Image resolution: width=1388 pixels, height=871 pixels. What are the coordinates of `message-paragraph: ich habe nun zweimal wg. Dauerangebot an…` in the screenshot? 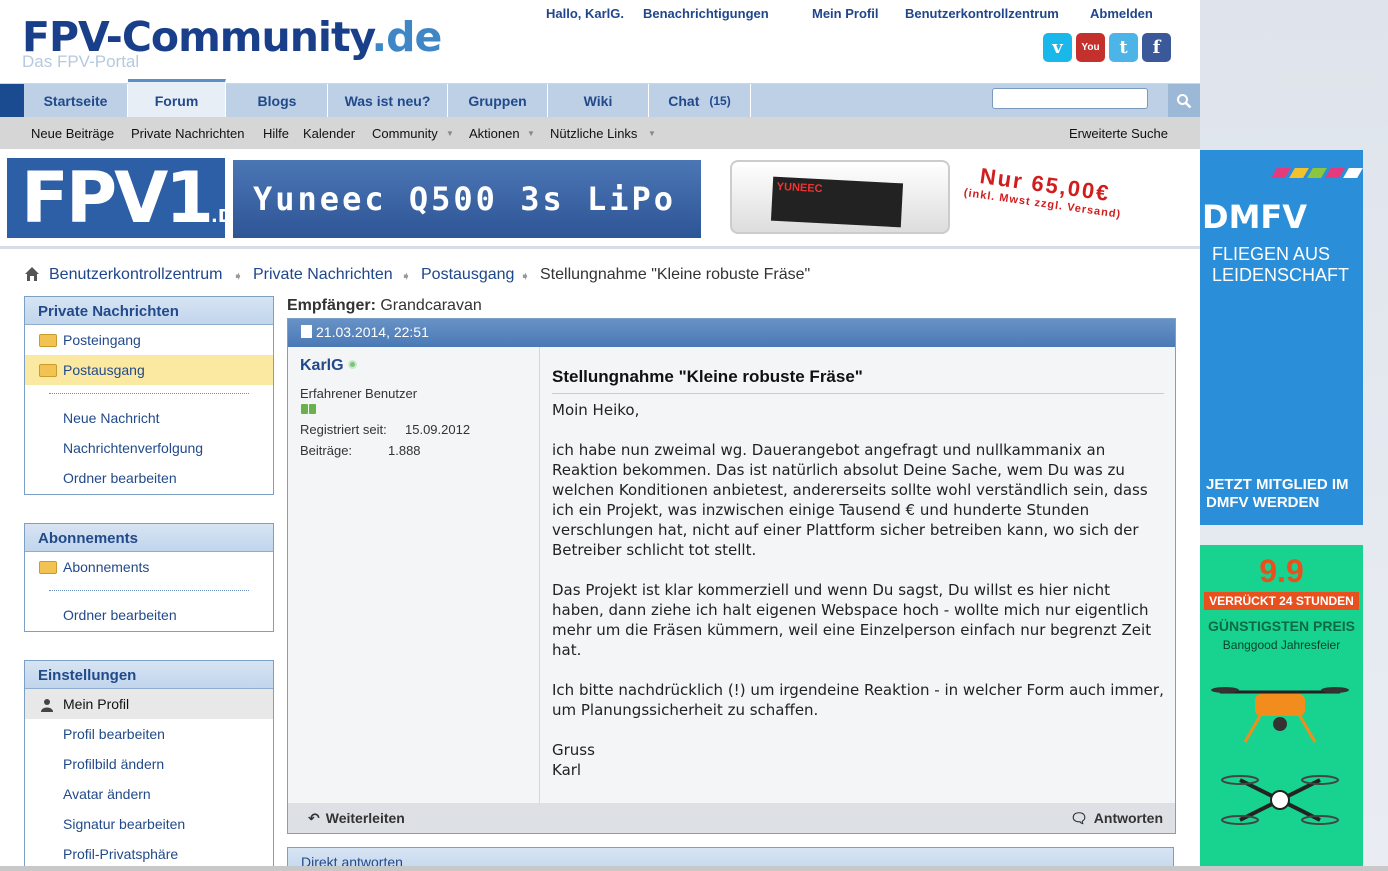 It's located at (850, 500).